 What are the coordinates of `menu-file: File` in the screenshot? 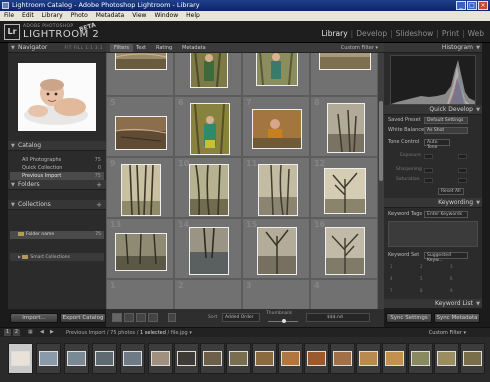 It's located at (9, 16).